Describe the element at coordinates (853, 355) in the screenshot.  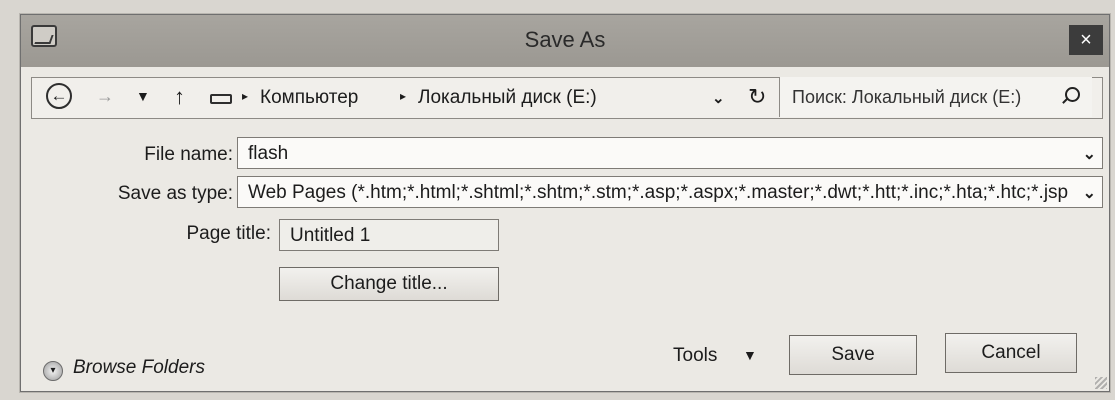
I see `save-button: Save` at that location.